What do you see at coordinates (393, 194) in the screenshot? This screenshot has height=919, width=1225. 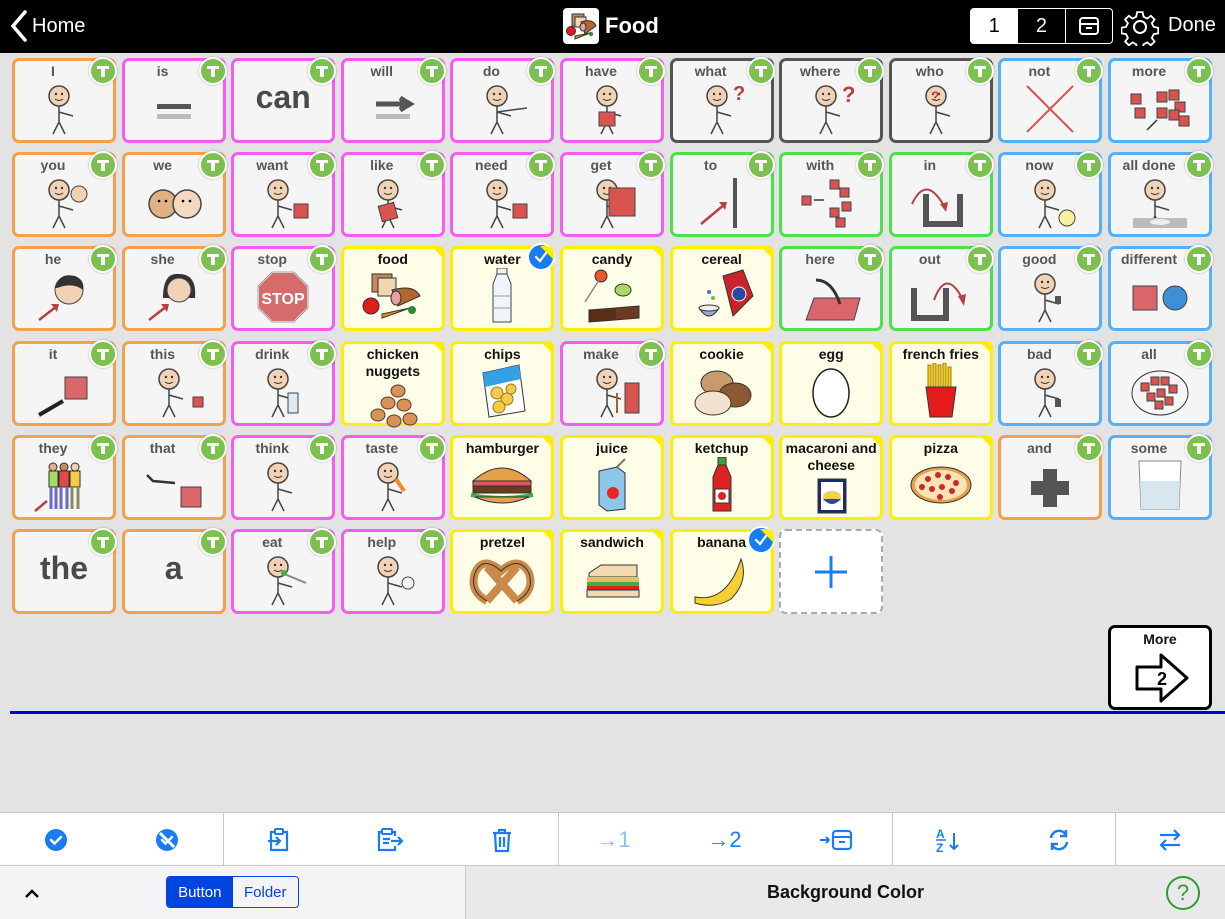 I see `grid-button-like: like` at bounding box center [393, 194].